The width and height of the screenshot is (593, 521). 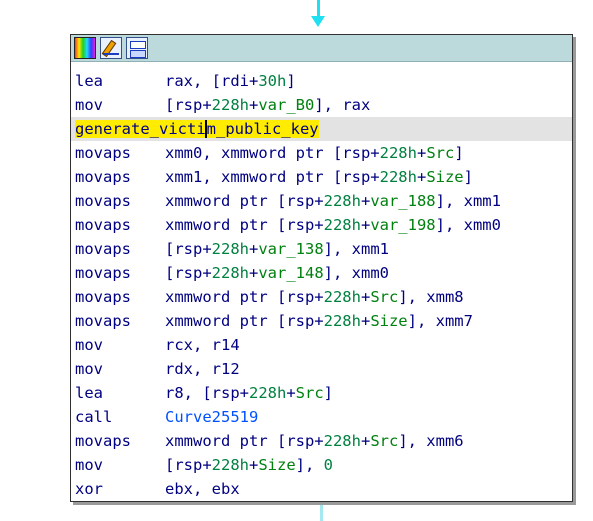 What do you see at coordinates (202, 369) in the screenshot?
I see `instruction-operands: rdx, r12` at bounding box center [202, 369].